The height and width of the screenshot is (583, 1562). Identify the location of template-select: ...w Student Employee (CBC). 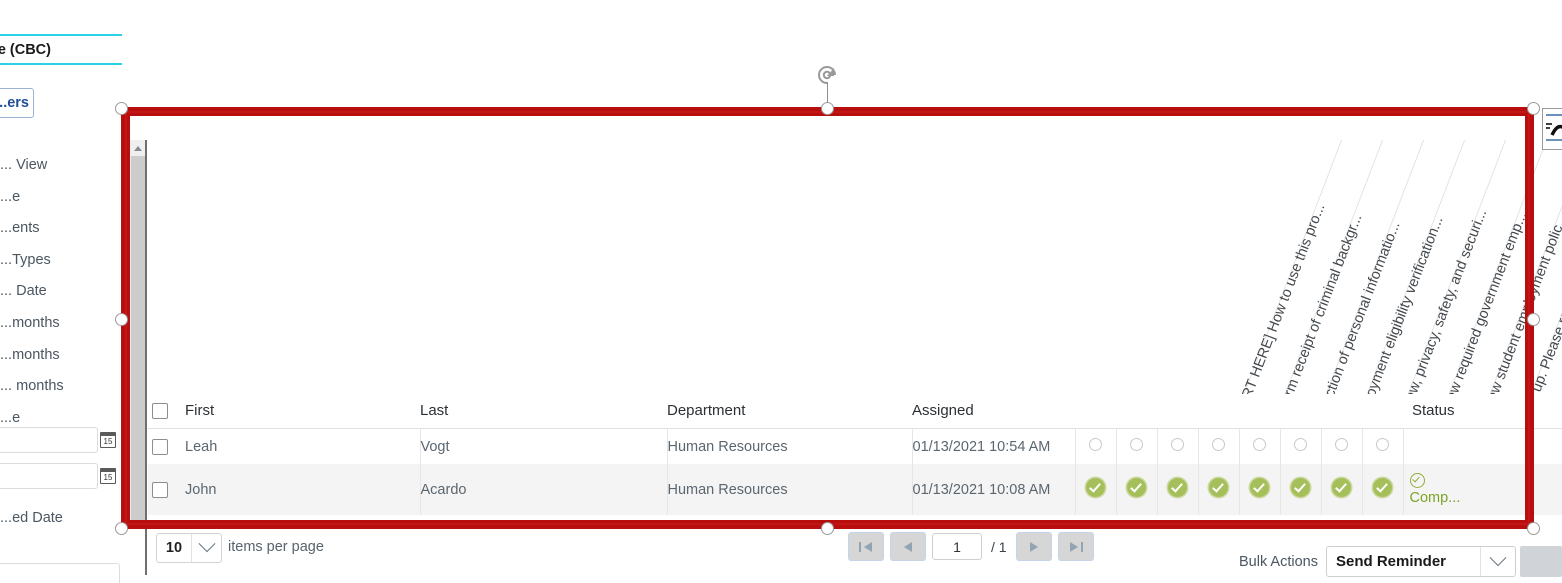
(61, 49).